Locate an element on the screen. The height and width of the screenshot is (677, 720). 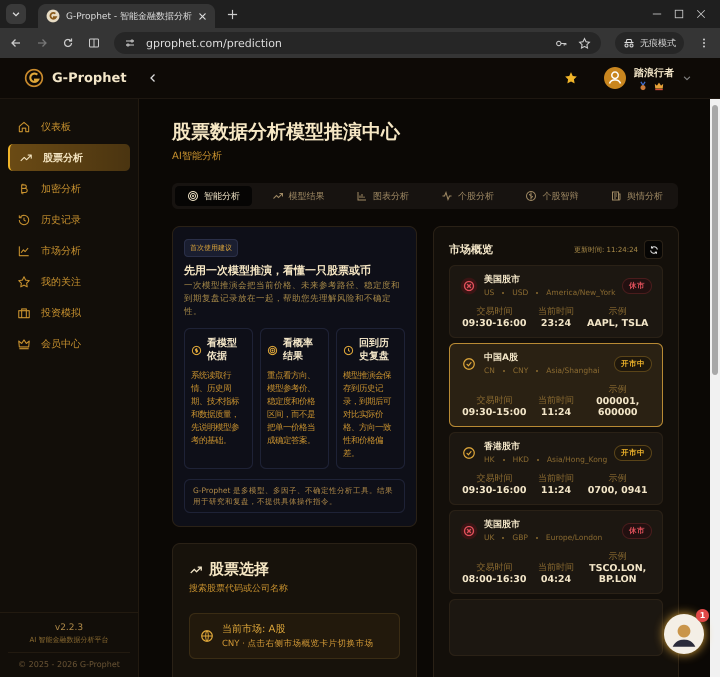
tip-title: 看模型依据 is located at coordinates (222, 350).